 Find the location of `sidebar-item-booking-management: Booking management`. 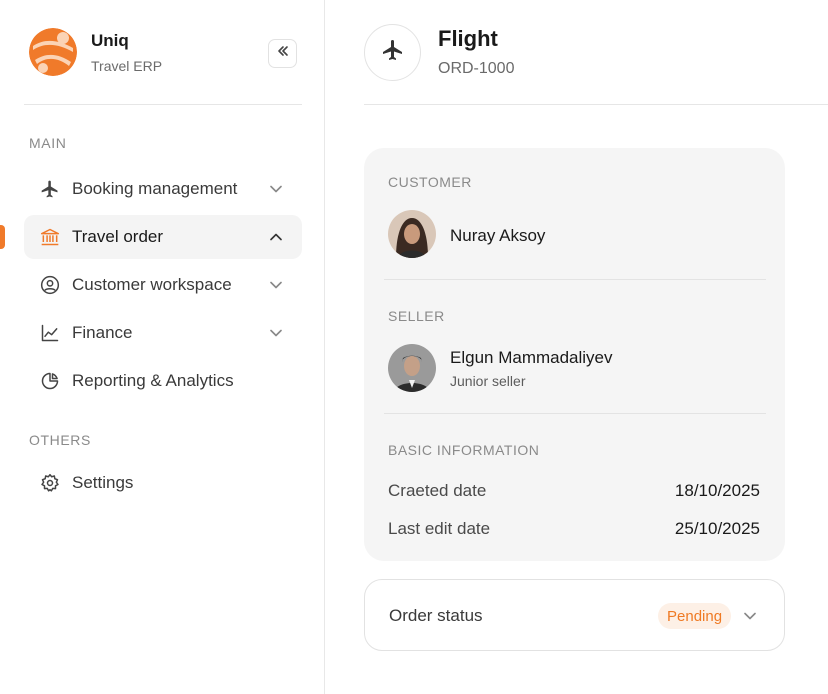

sidebar-item-booking-management: Booking management is located at coordinates (163, 189).